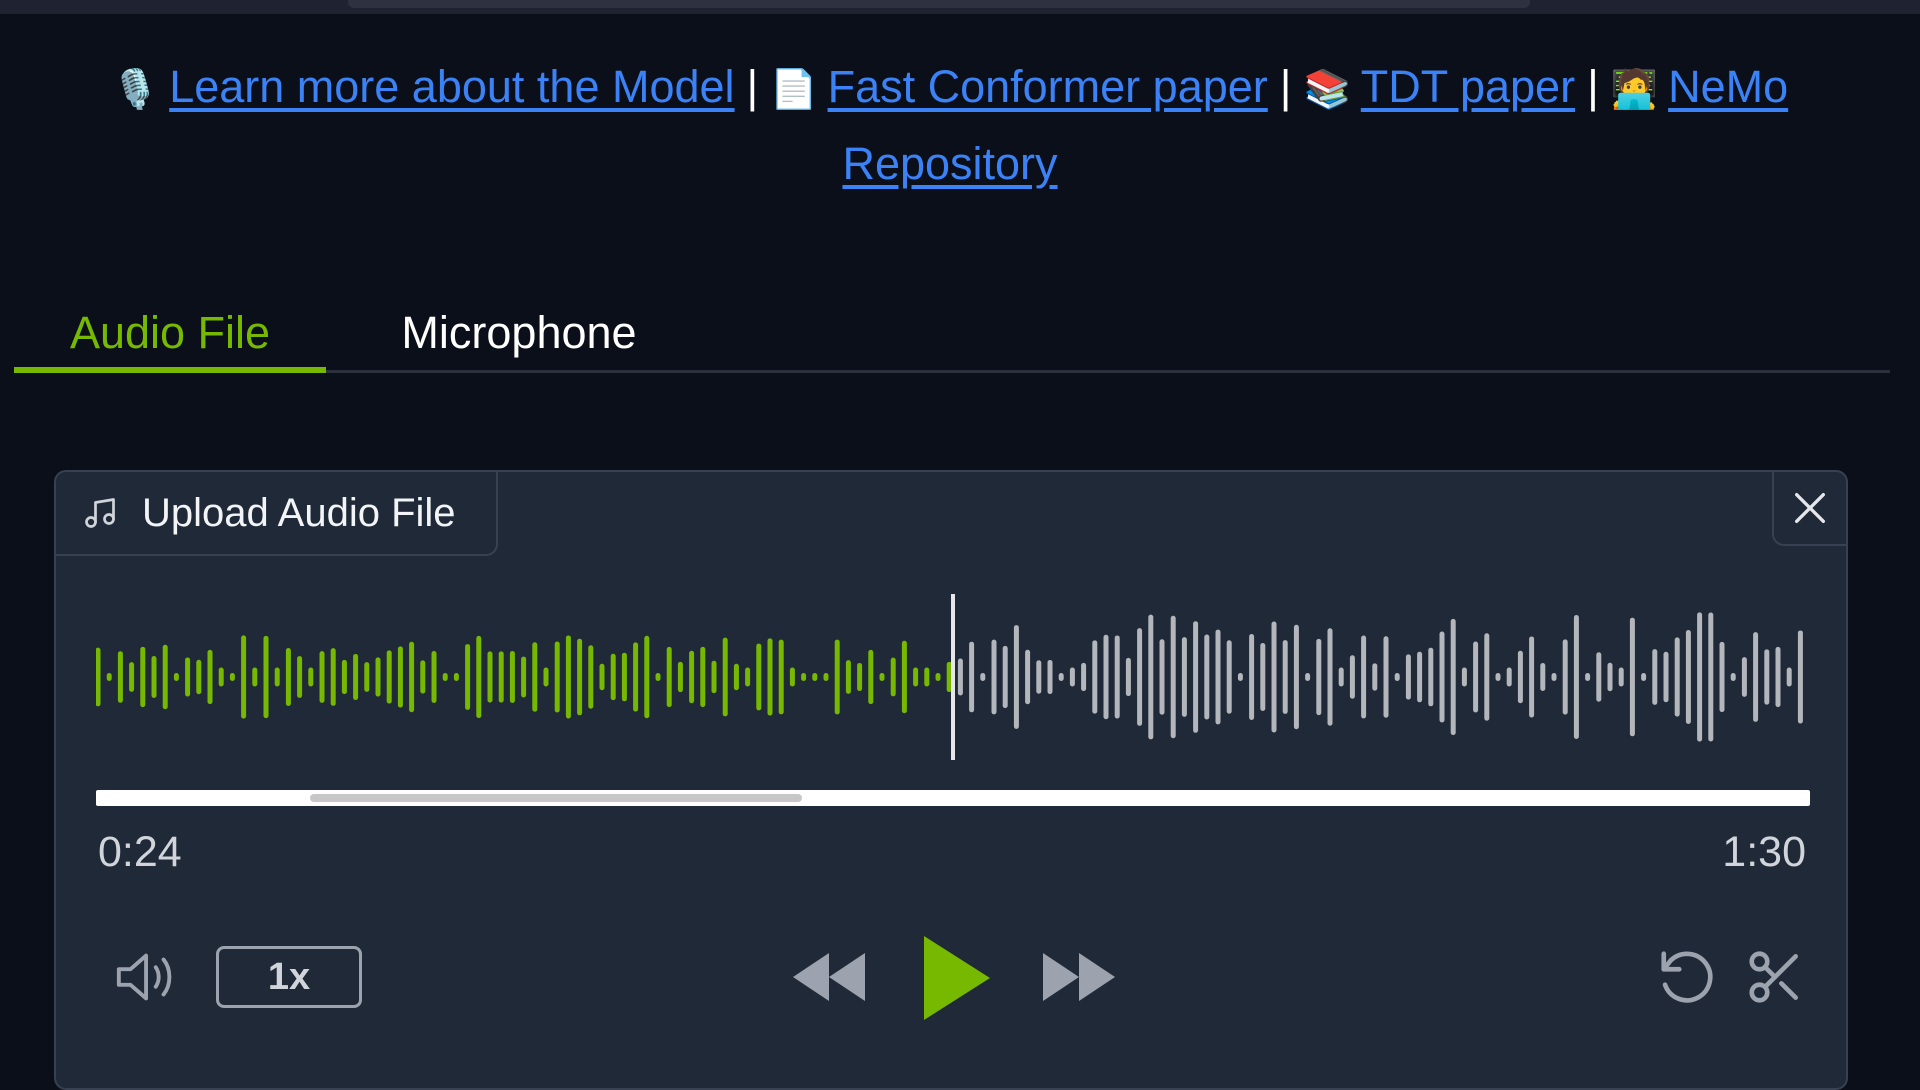  I want to click on progress-scroll-thumb, so click(556, 798).